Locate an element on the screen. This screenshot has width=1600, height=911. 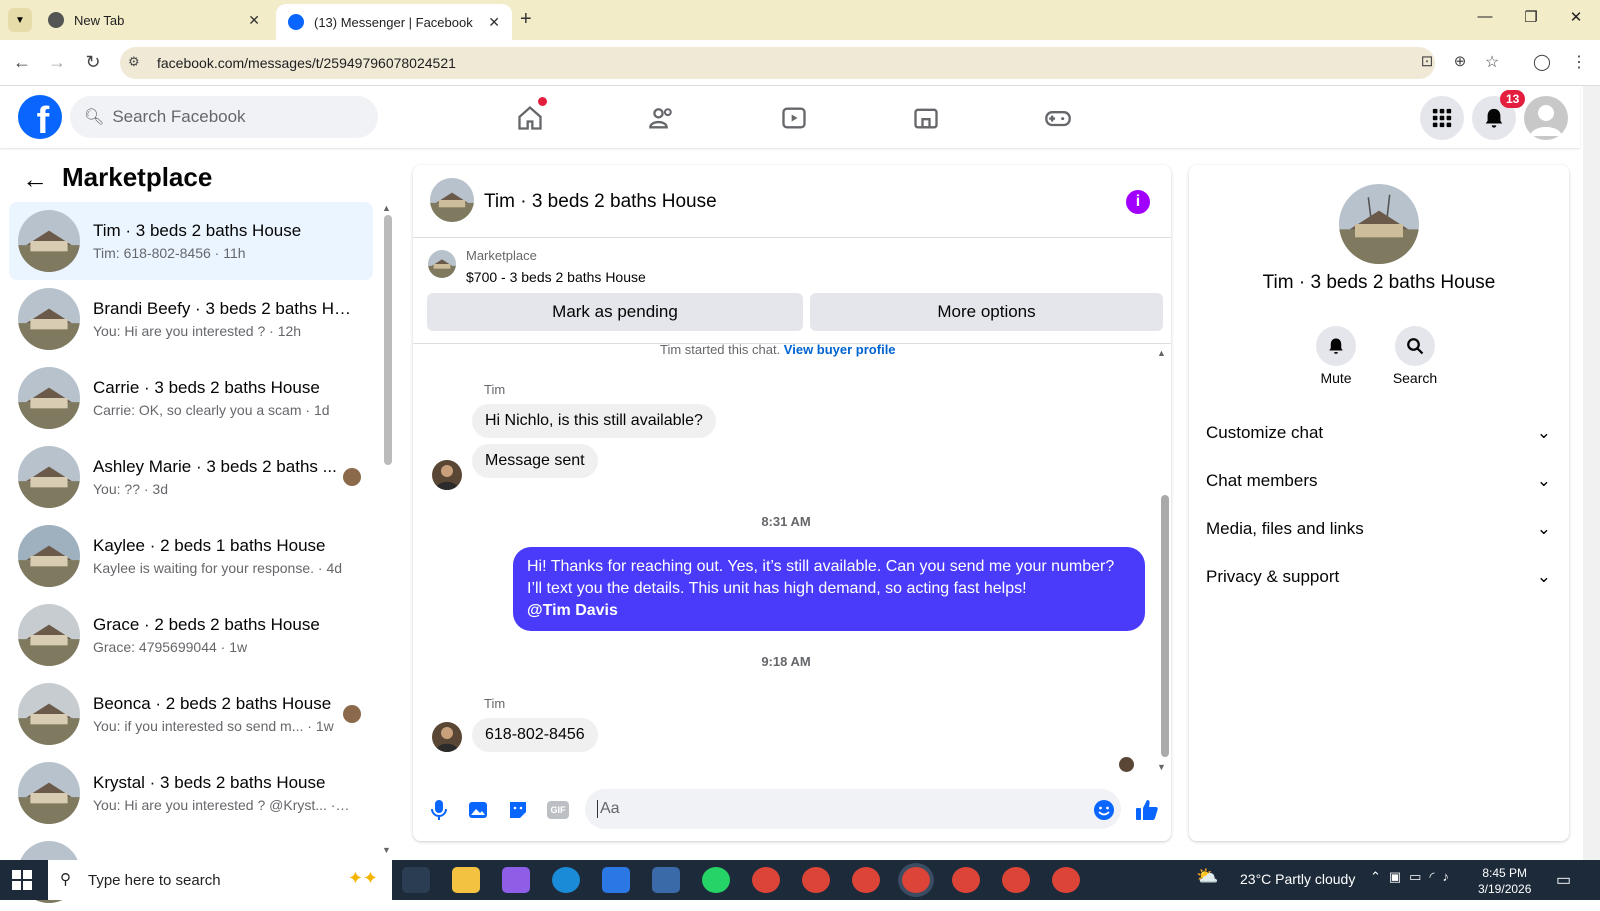
media-files-links-row: Media, files and links ⌄ is located at coordinates (1378, 529).